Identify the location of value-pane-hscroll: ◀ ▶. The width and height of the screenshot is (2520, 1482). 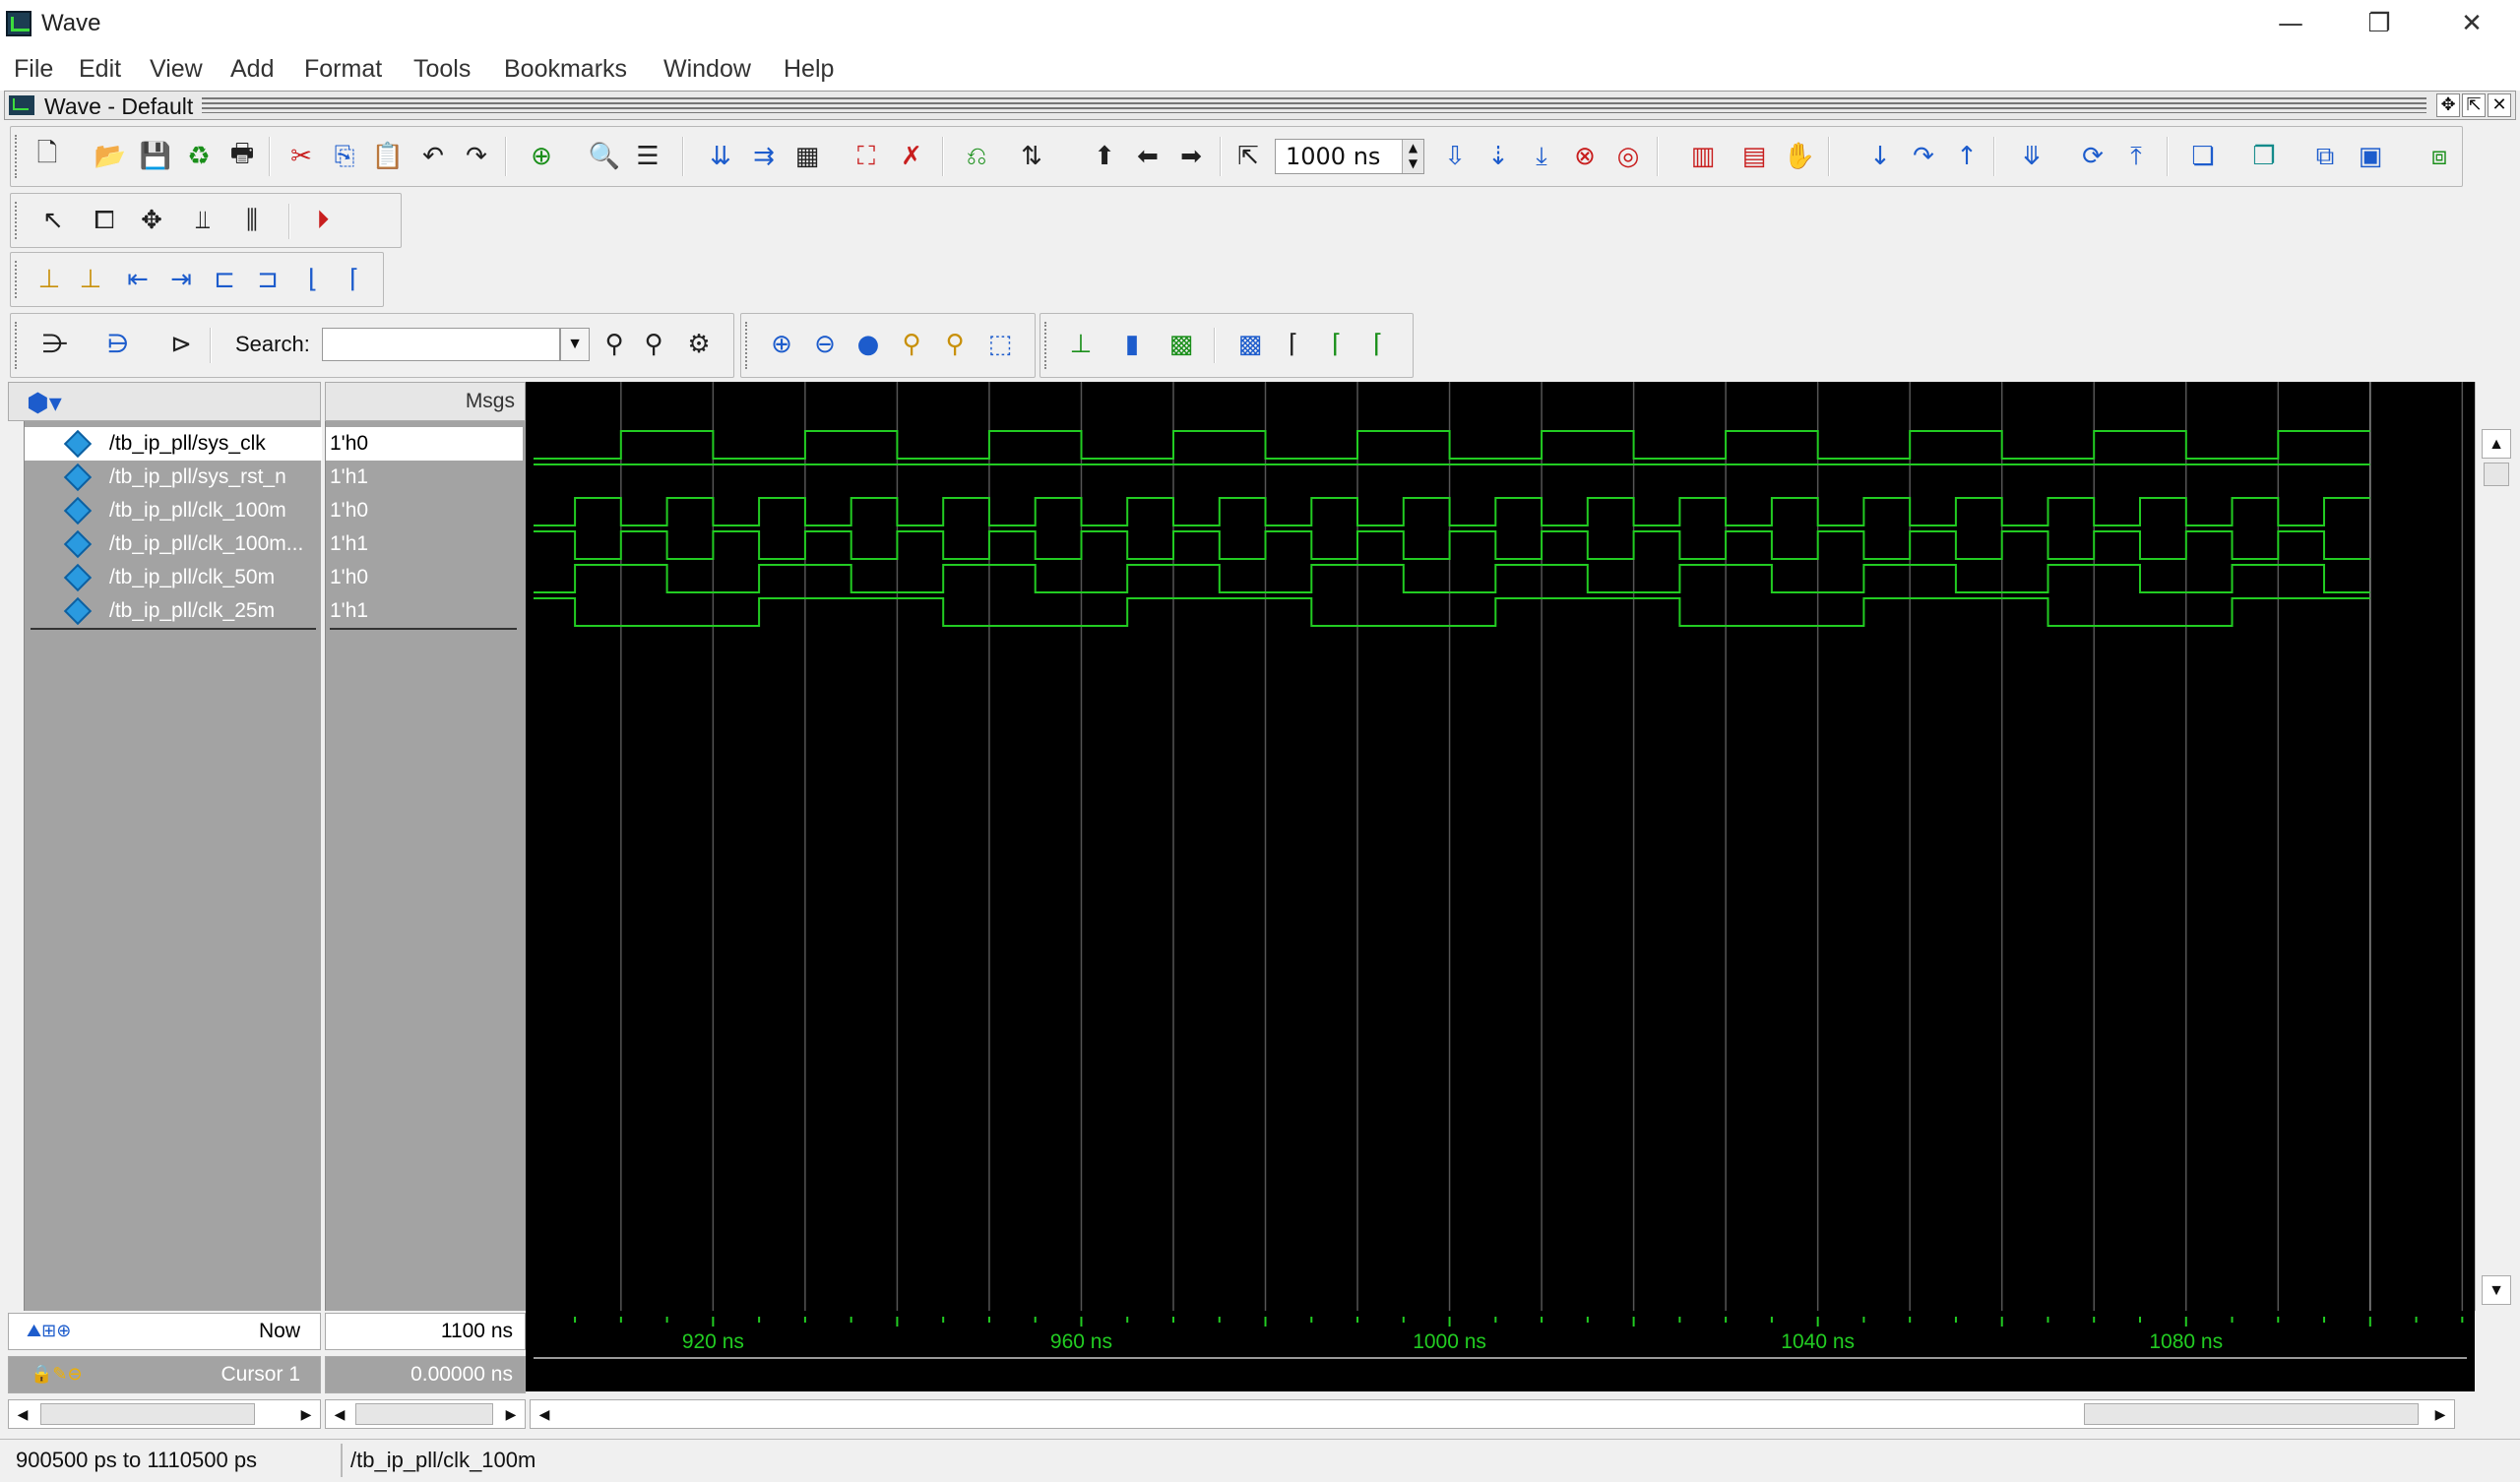
(425, 1414).